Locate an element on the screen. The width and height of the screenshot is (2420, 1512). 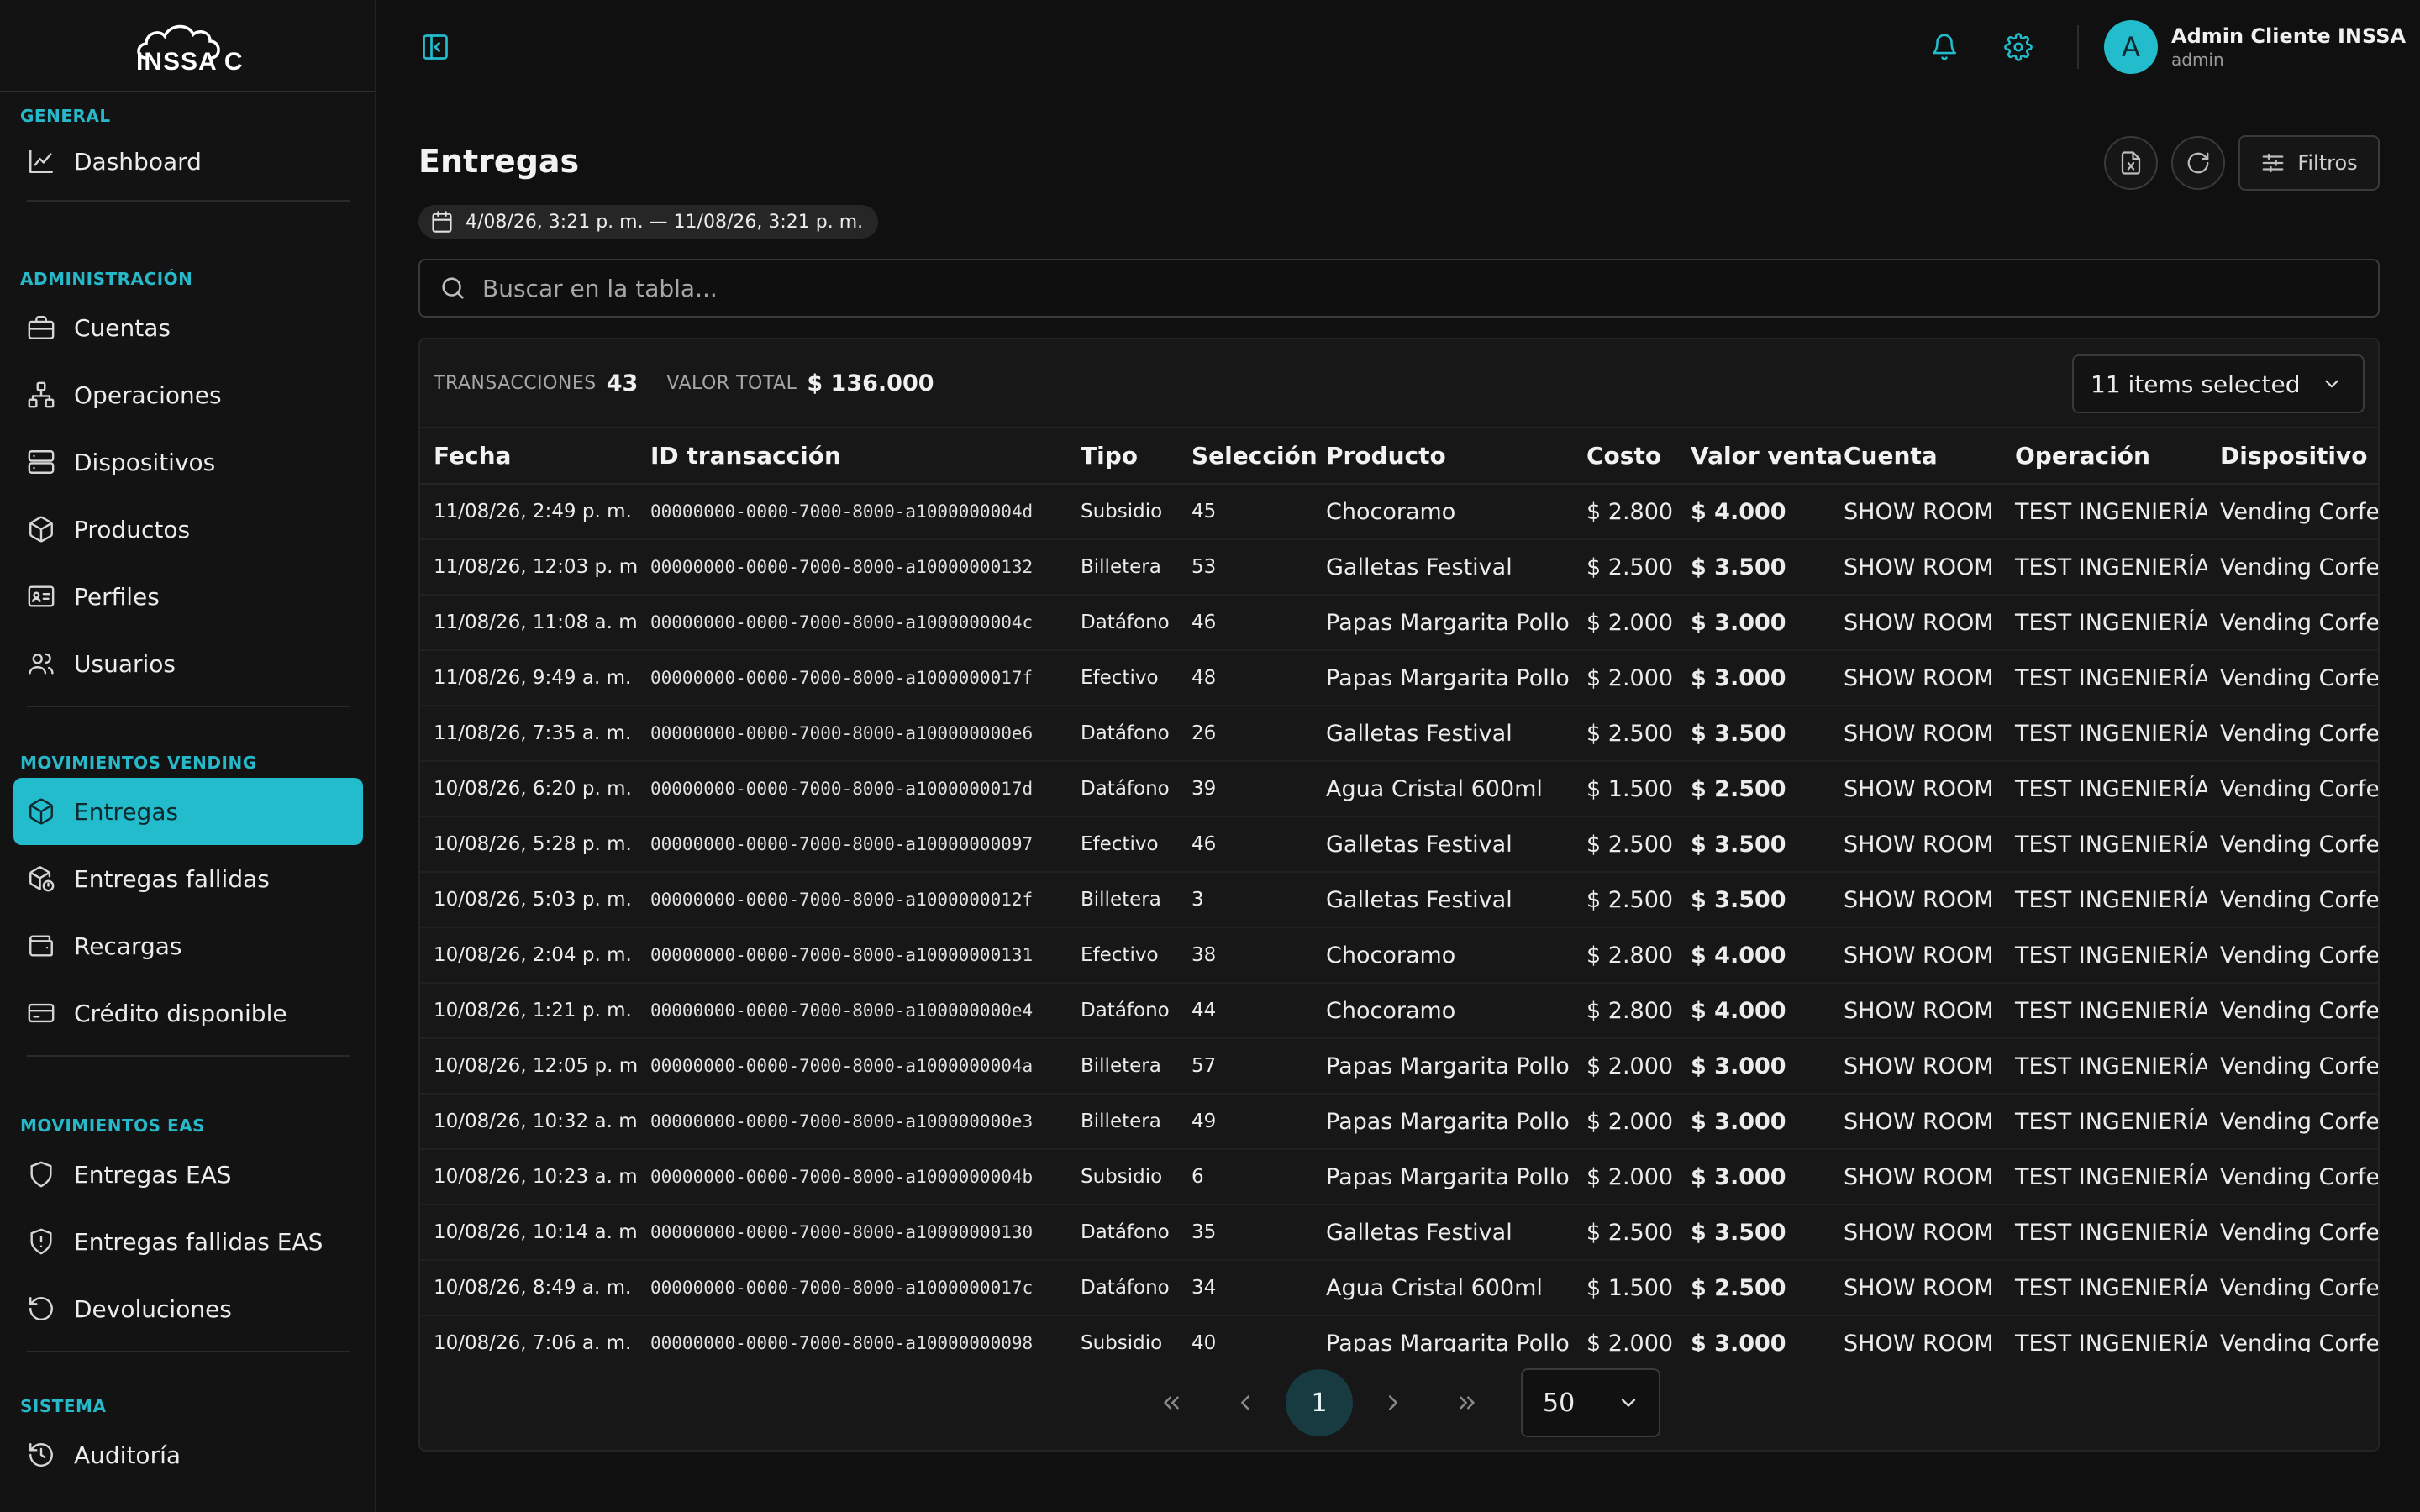
cell-date: 11/08/26, 7:35 a. m. is located at coordinates (528, 734).